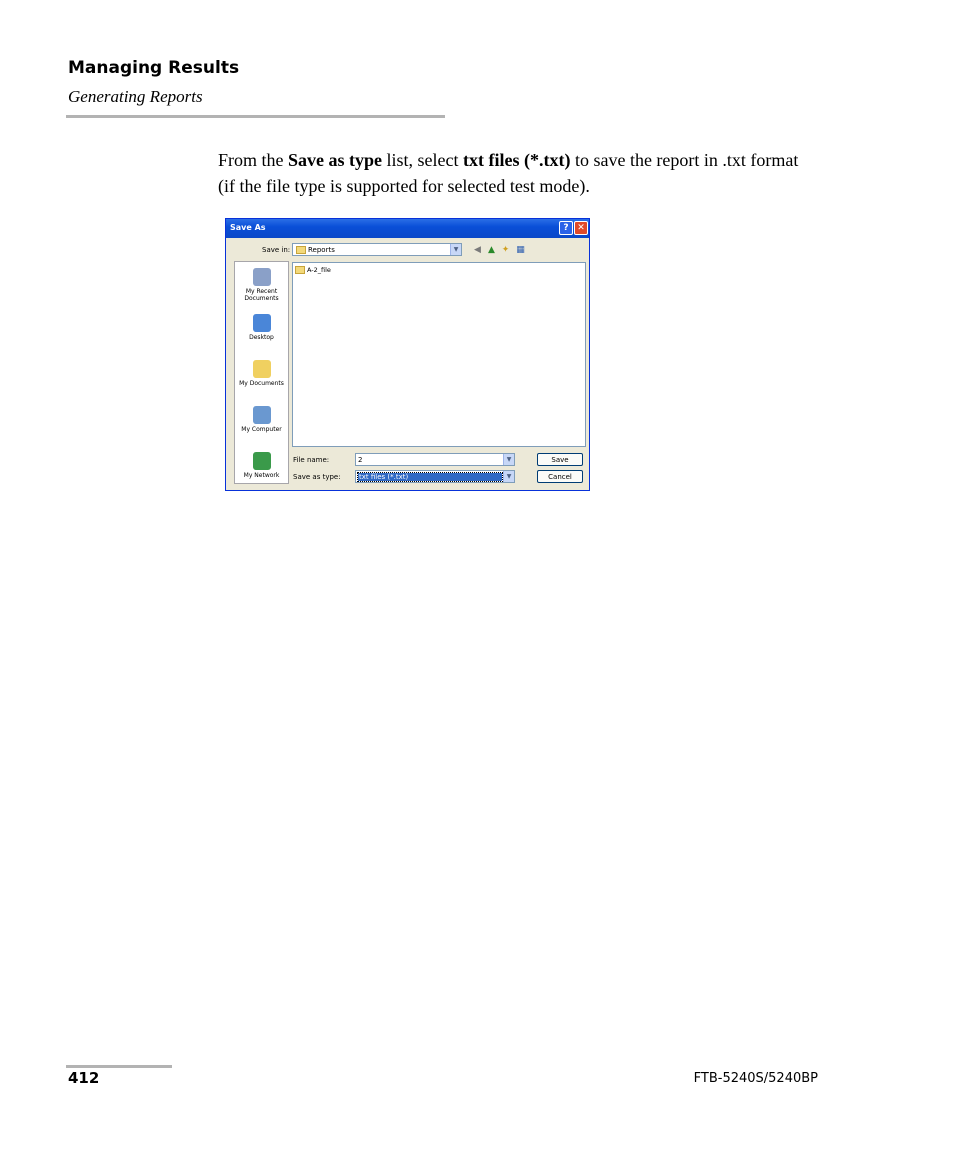 This screenshot has height=1159, width=954. I want to click on recent-documents-icon, so click(261, 277).